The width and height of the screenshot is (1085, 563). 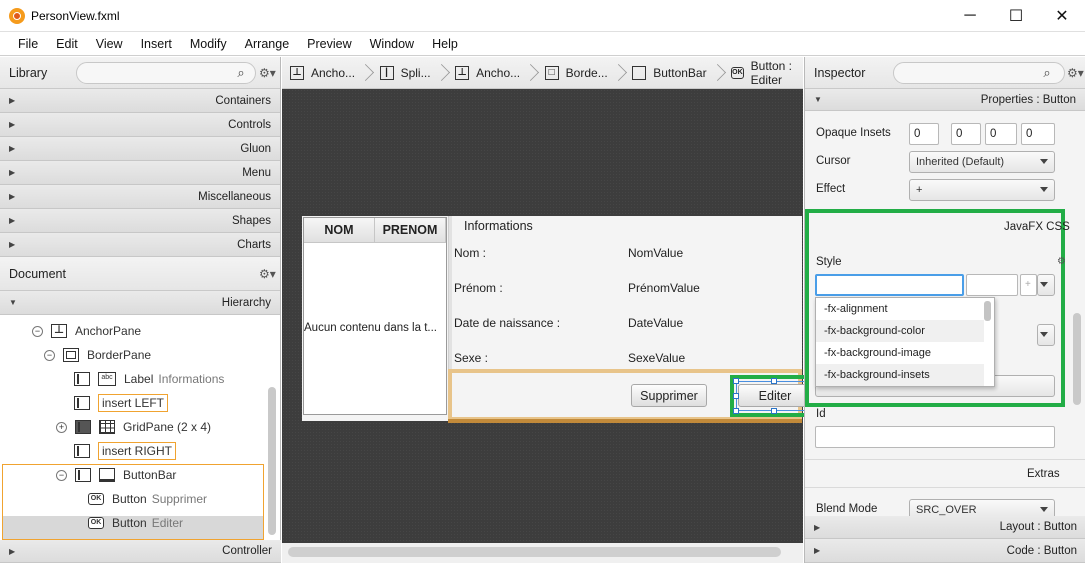 I want to click on expand-toggle-icon: +, so click(x=61, y=427).